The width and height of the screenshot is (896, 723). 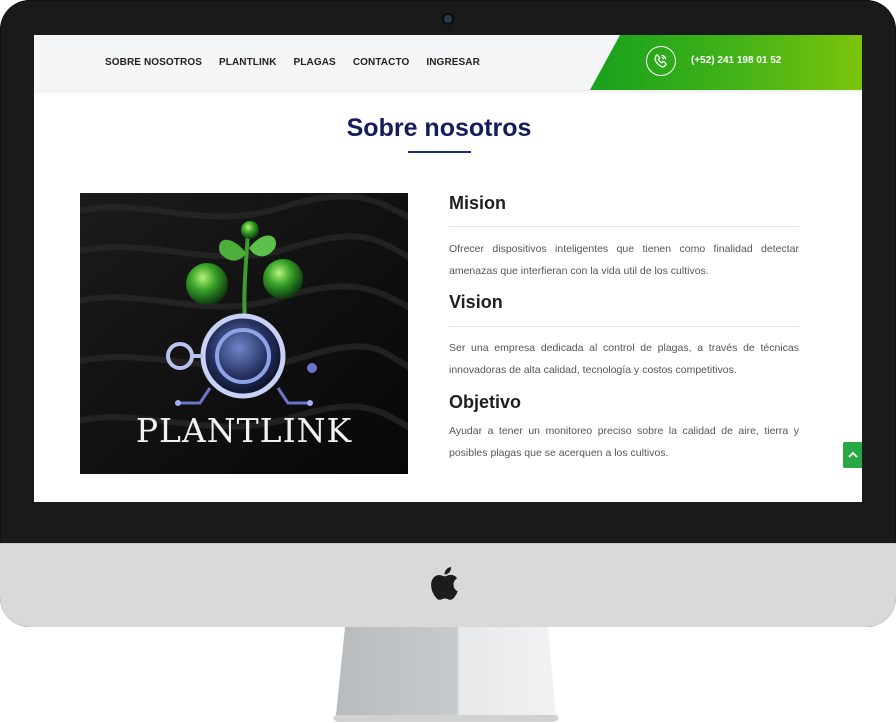 I want to click on camera-icon, so click(x=448, y=19).